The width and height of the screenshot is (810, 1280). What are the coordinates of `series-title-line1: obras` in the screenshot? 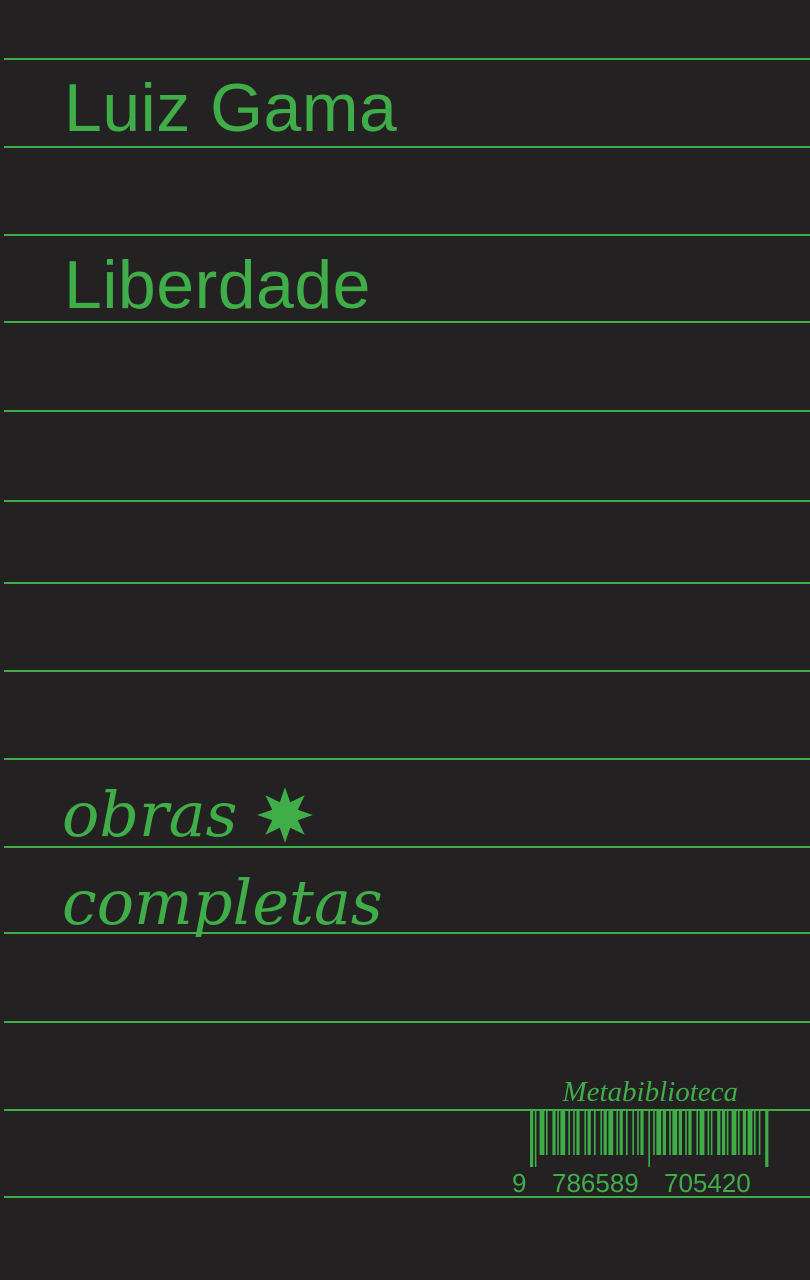 It's located at (150, 814).